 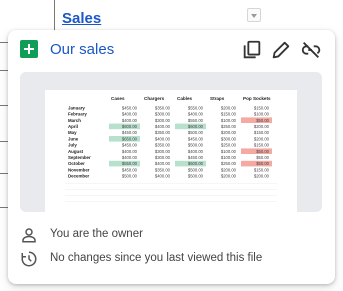 I want to click on person-icon, so click(x=29, y=235).